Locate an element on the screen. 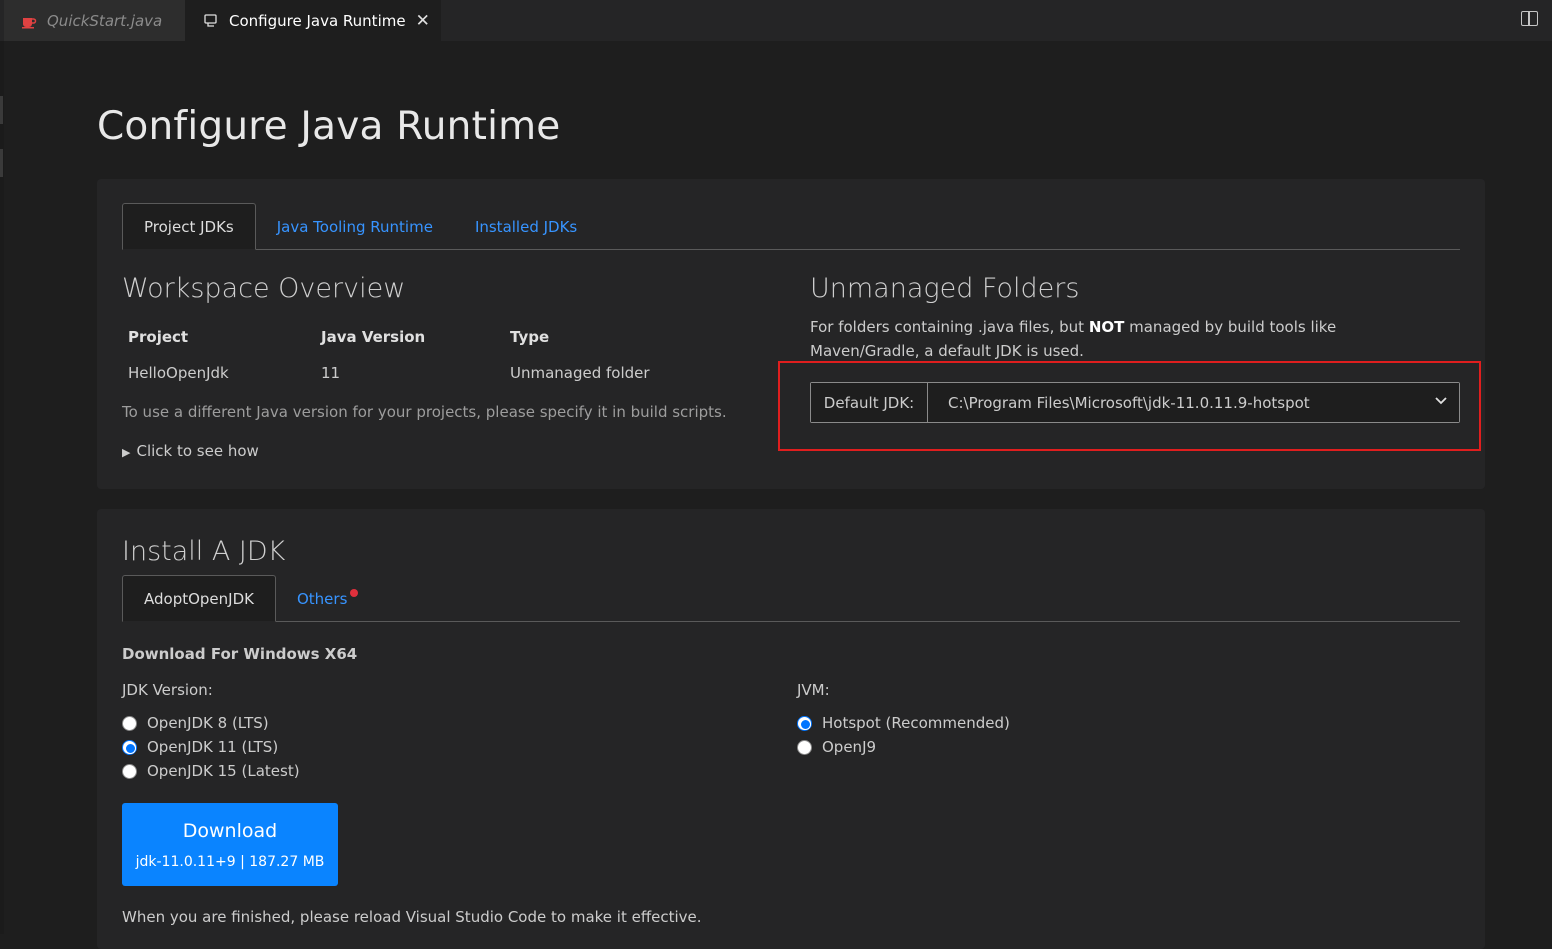 Image resolution: width=1552 pixels, height=949 pixels. radio-openjdk-8: OpenJDK 8 (LTS) is located at coordinates (211, 723).